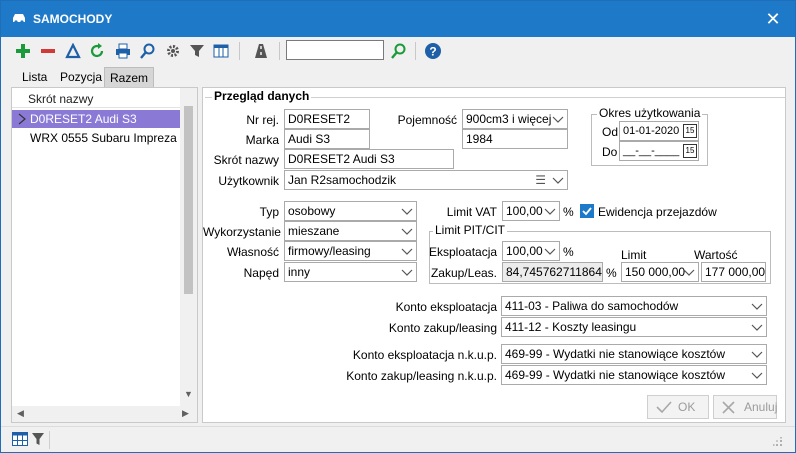  I want to click on konto-eksp-nkup-value: 469-99 - Wydatki nie stanowiące kosztów, so click(615, 354).